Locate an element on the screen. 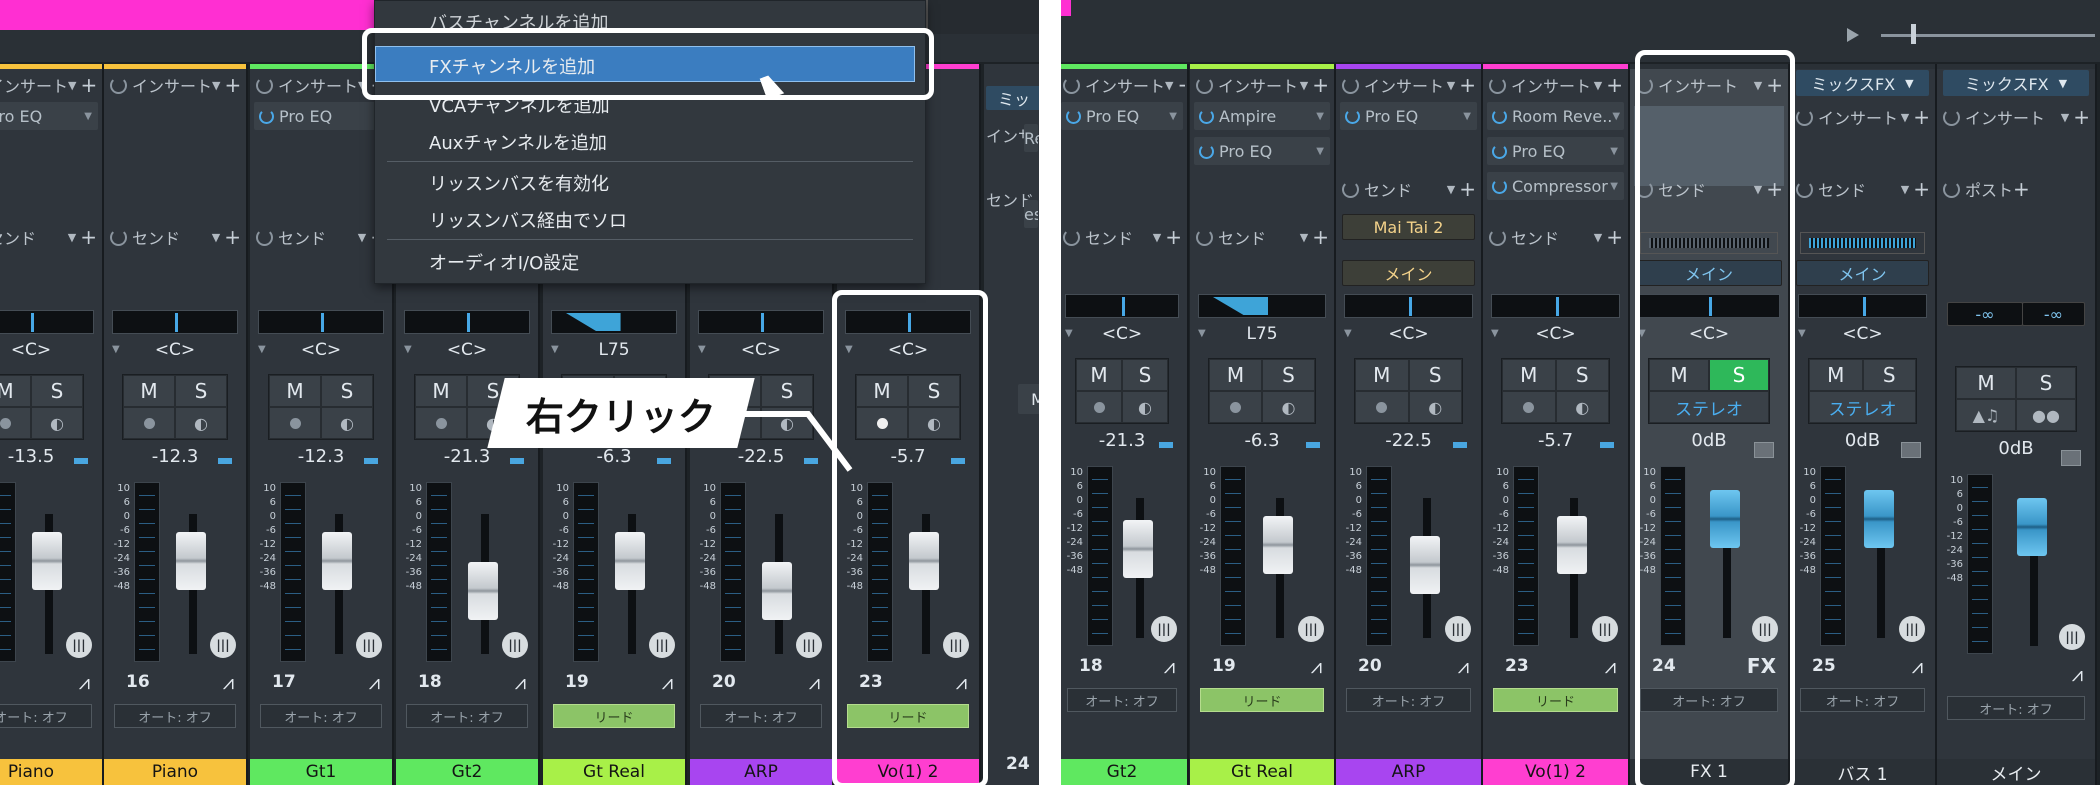 Image resolution: width=2100 pixels, height=785 pixels. insert-slot: Ampire ▼ is located at coordinates (1262, 116).